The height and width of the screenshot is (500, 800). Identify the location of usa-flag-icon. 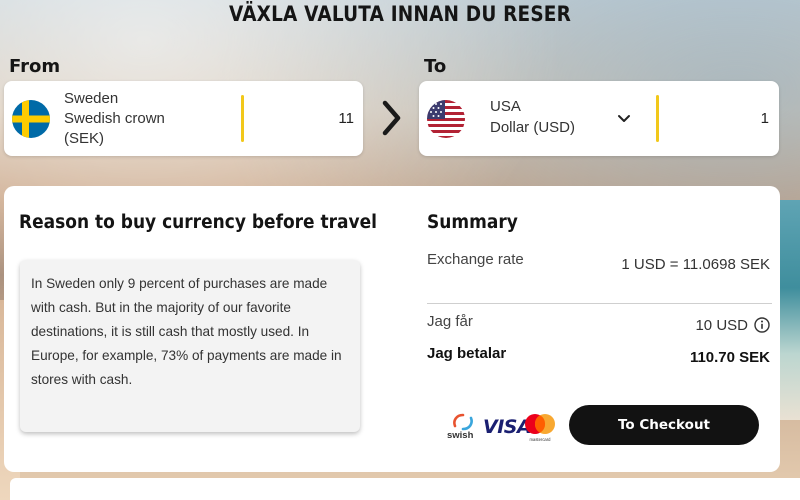
(446, 119).